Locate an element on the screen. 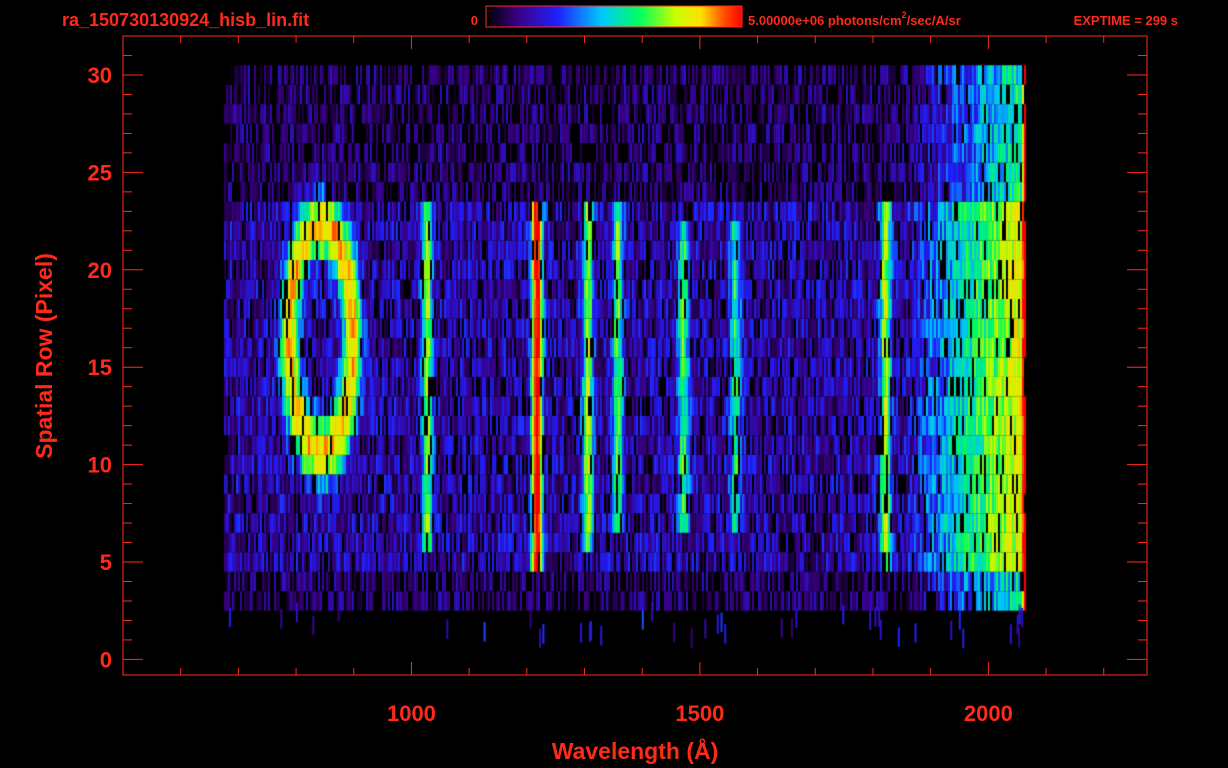 This screenshot has height=768, width=1228. exptime-label: EXPTIME = 299 s is located at coordinates (1126, 20).